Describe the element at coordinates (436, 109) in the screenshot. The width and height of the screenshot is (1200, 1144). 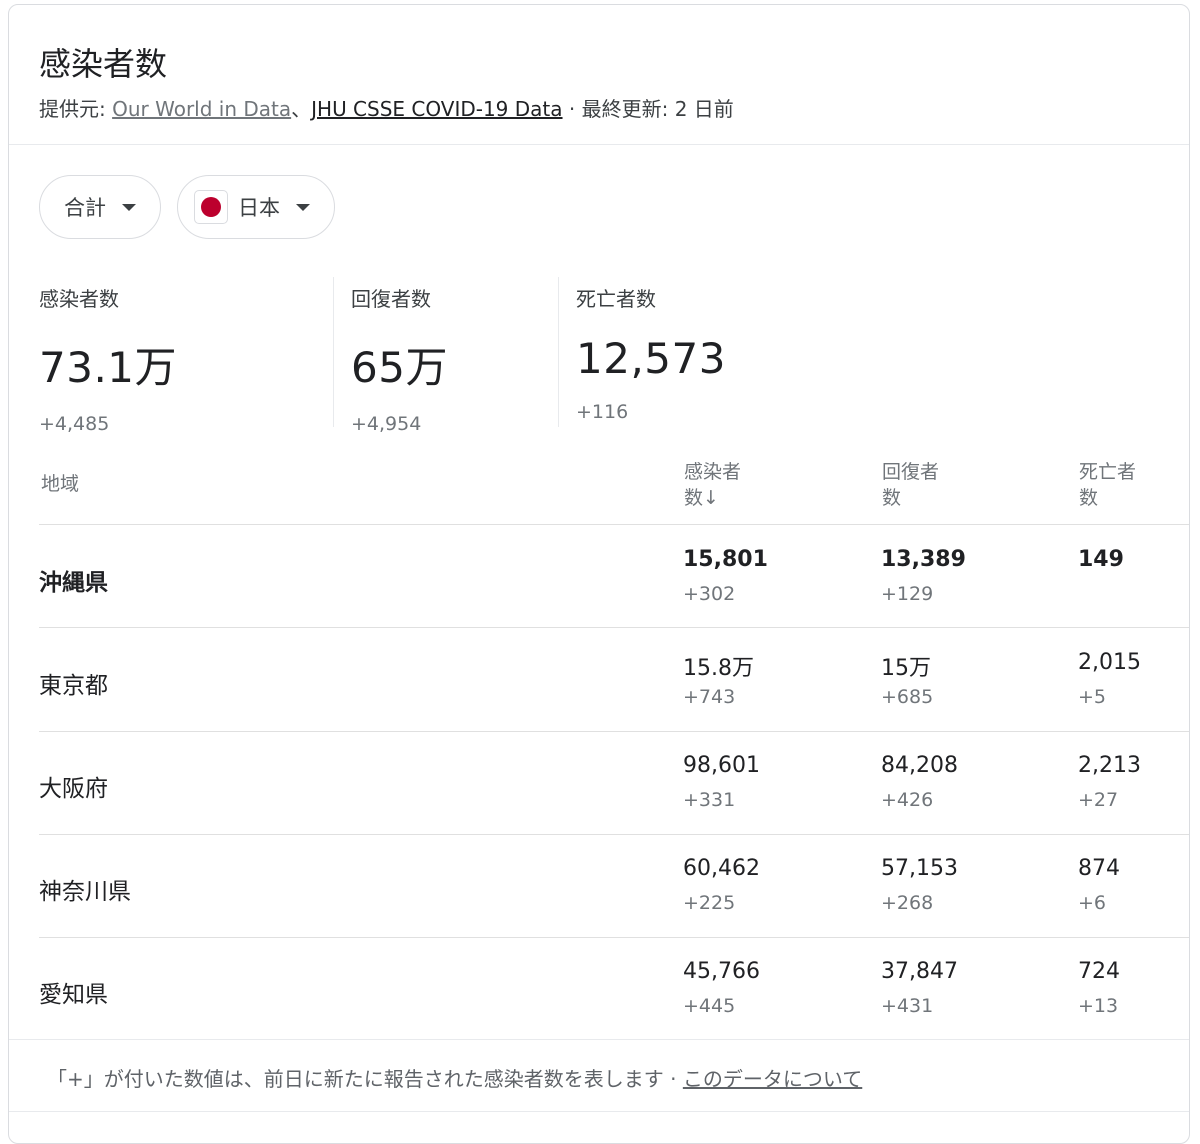
I see `source-link-jhu: JHU CSSE COVID-19 Data` at that location.